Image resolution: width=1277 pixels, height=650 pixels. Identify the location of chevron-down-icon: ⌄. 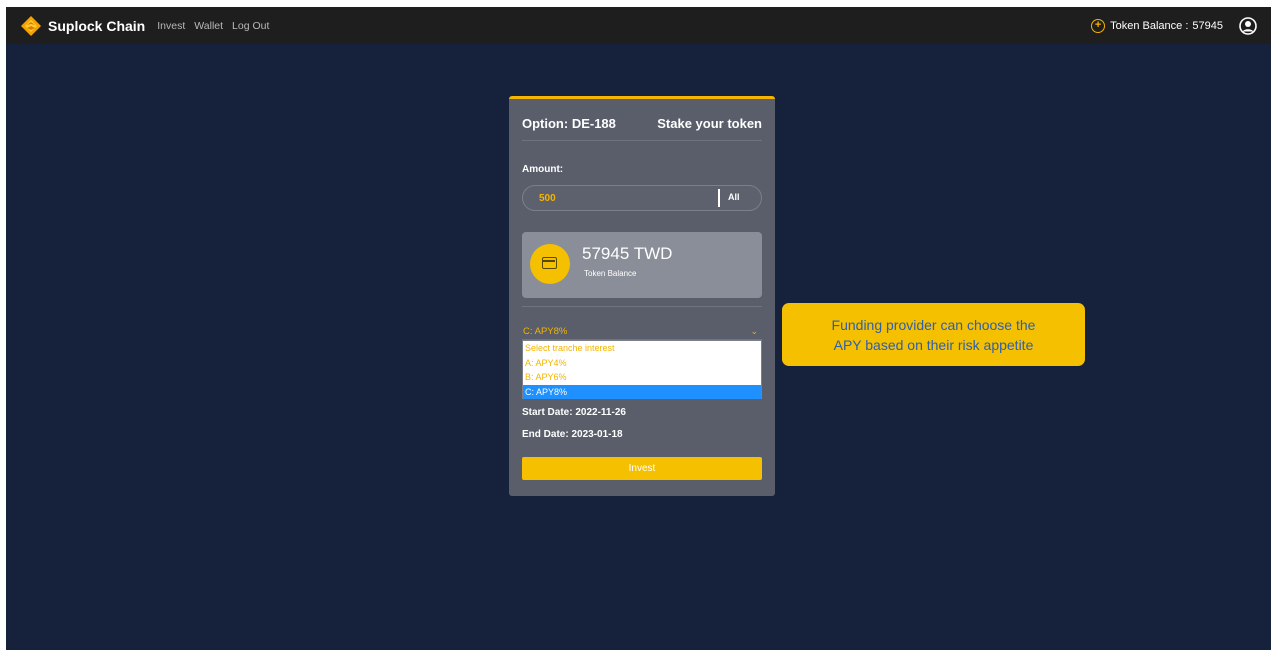
(754, 331).